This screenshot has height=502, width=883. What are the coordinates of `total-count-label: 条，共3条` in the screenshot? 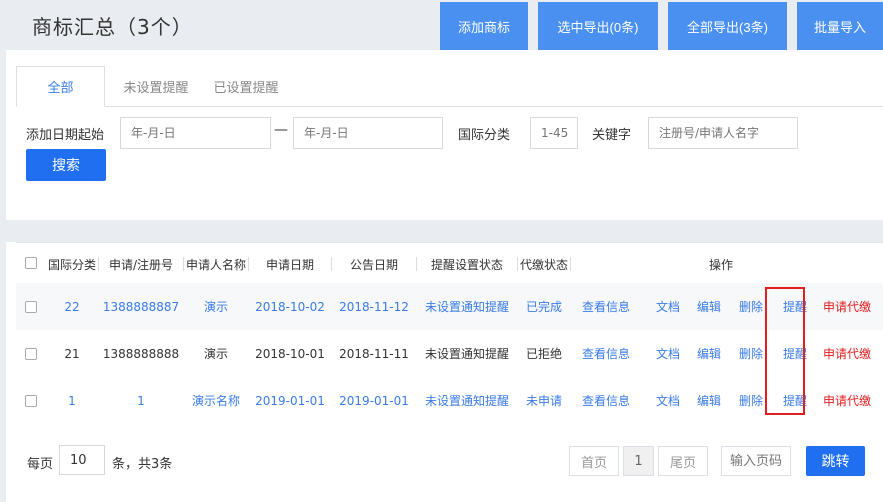 It's located at (142, 464).